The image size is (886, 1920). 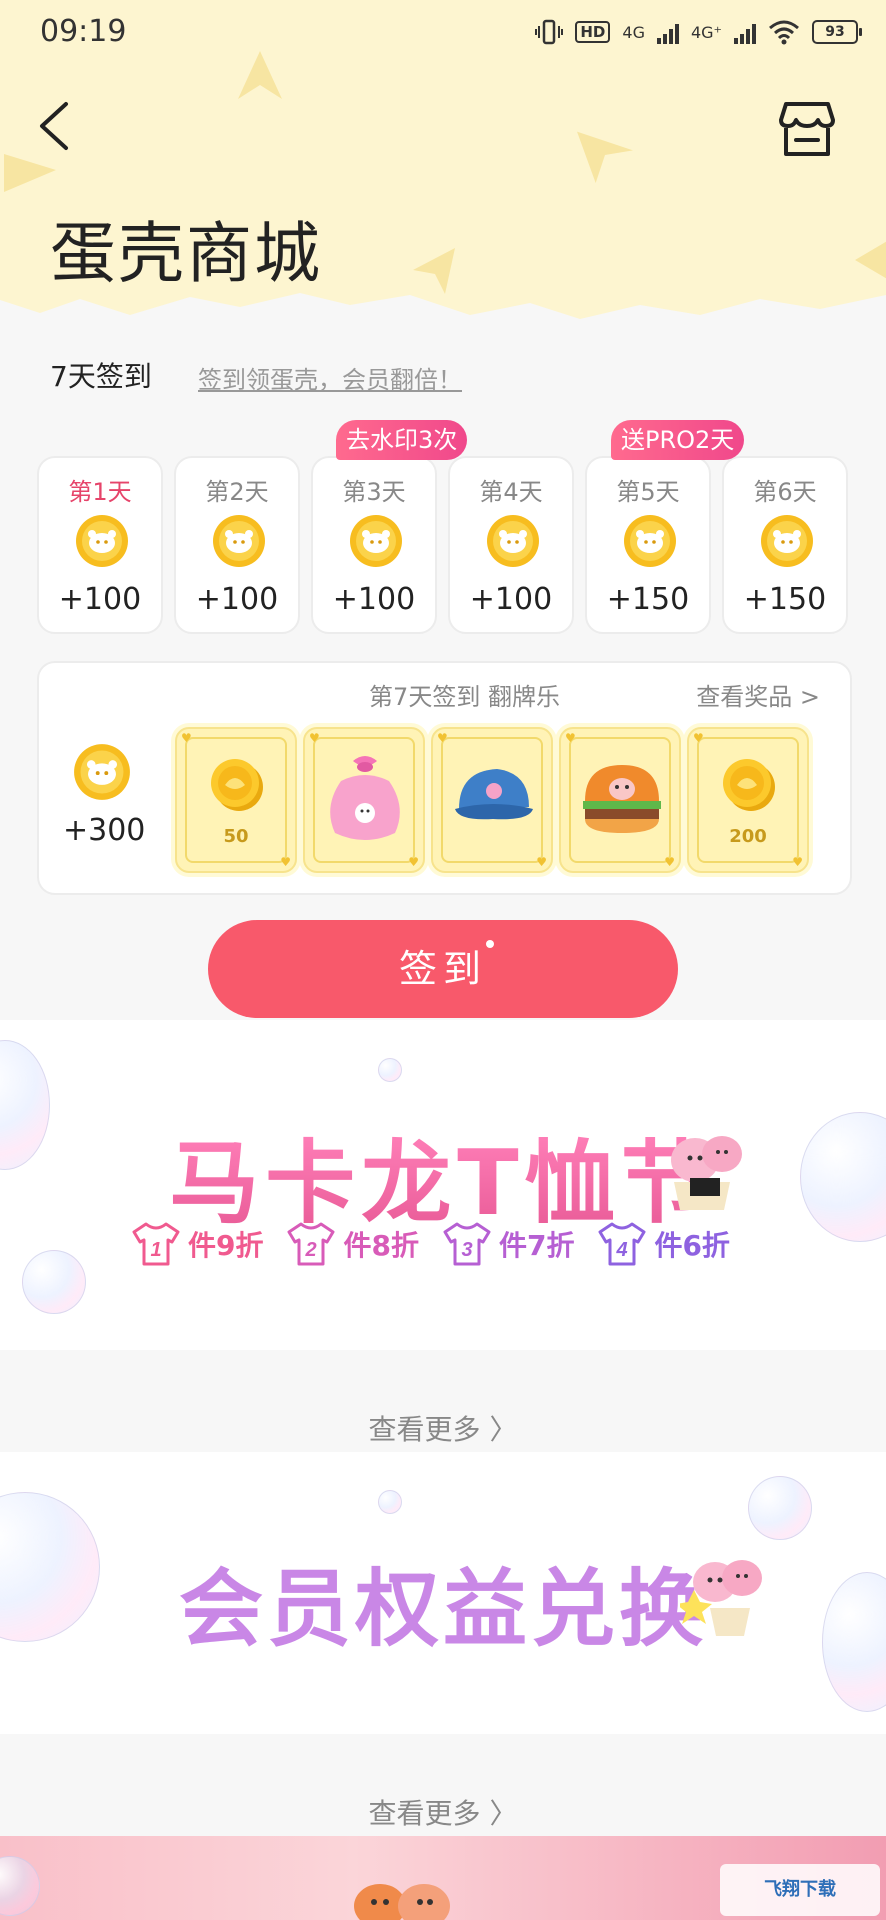 I want to click on prize-card-coins-200: ♥ ♥ 200, so click(x=748, y=800).